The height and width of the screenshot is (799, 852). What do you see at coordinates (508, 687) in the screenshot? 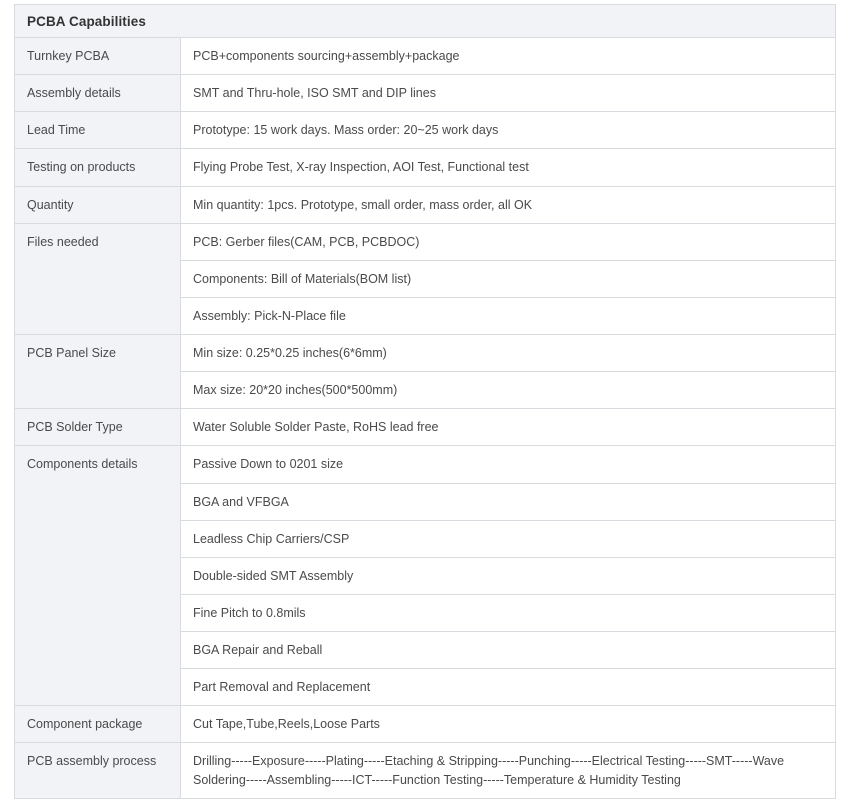
I see `row-value: Part Removal and Replacement` at bounding box center [508, 687].